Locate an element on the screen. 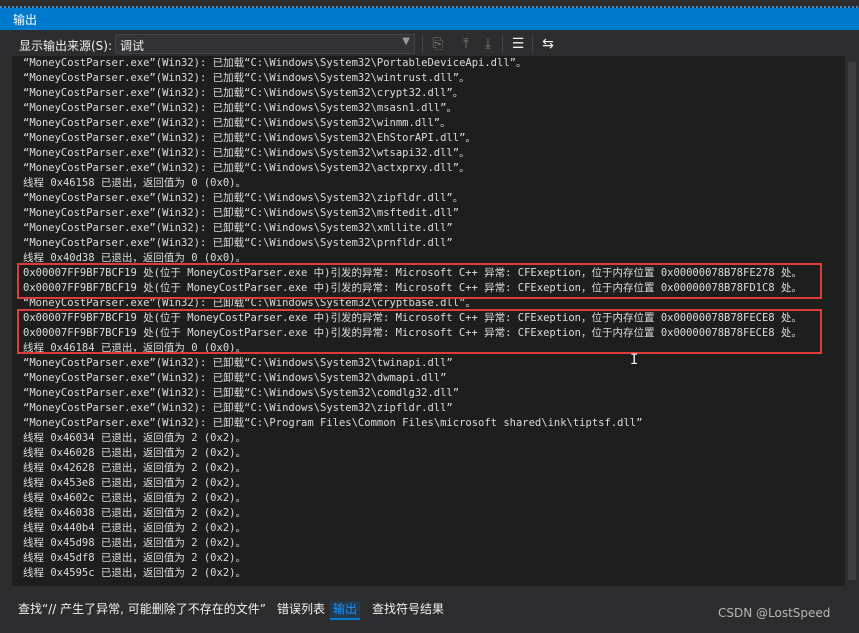 This screenshot has width=859, height=633. scrollbar-thumb is located at coordinates (852, 321).